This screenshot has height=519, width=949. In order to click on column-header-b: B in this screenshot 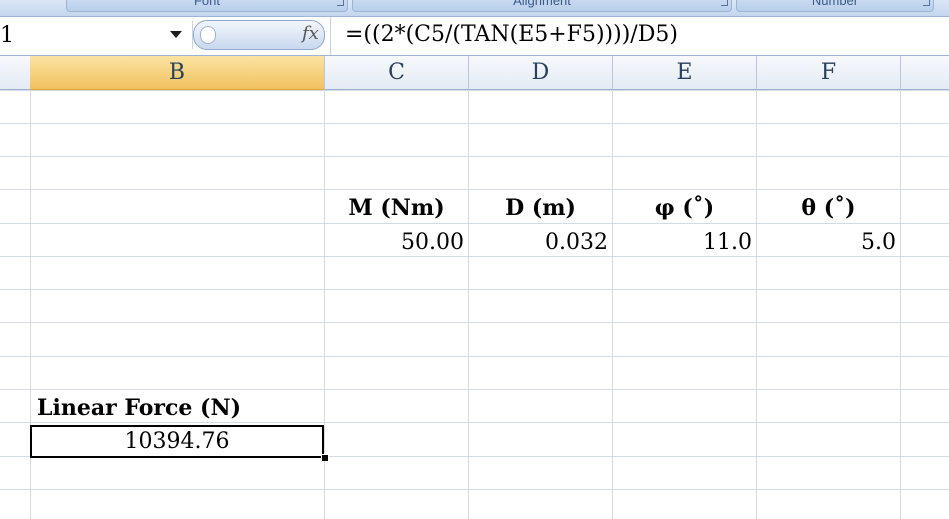, I will do `click(177, 73)`.